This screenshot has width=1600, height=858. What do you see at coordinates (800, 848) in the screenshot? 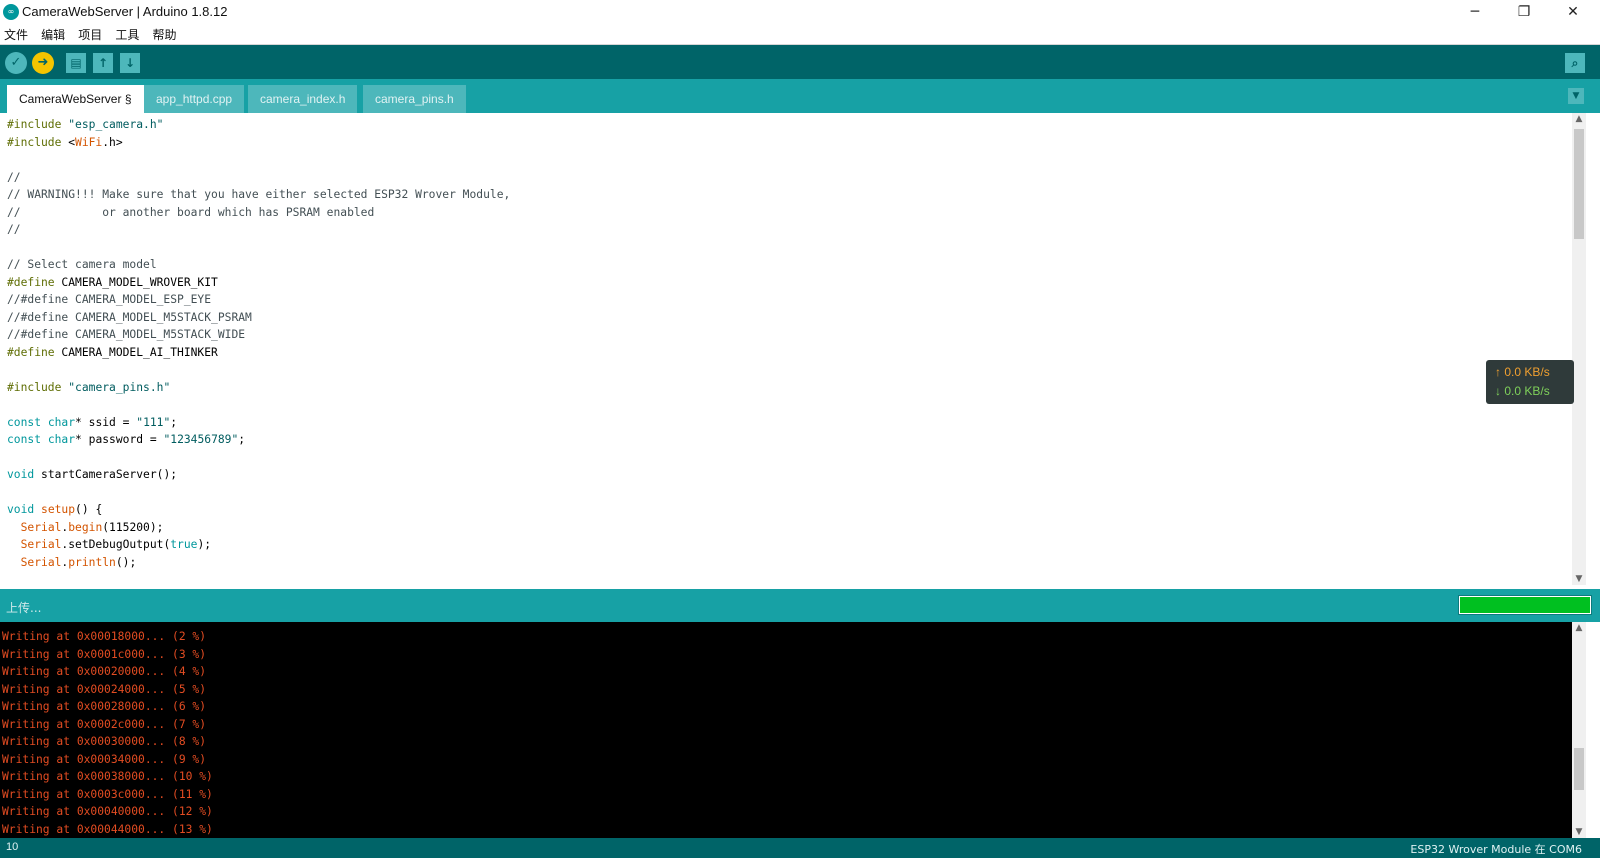
I see `bottom-status-bar: 10 ESP32 Wrover Module 在 COM6` at bounding box center [800, 848].